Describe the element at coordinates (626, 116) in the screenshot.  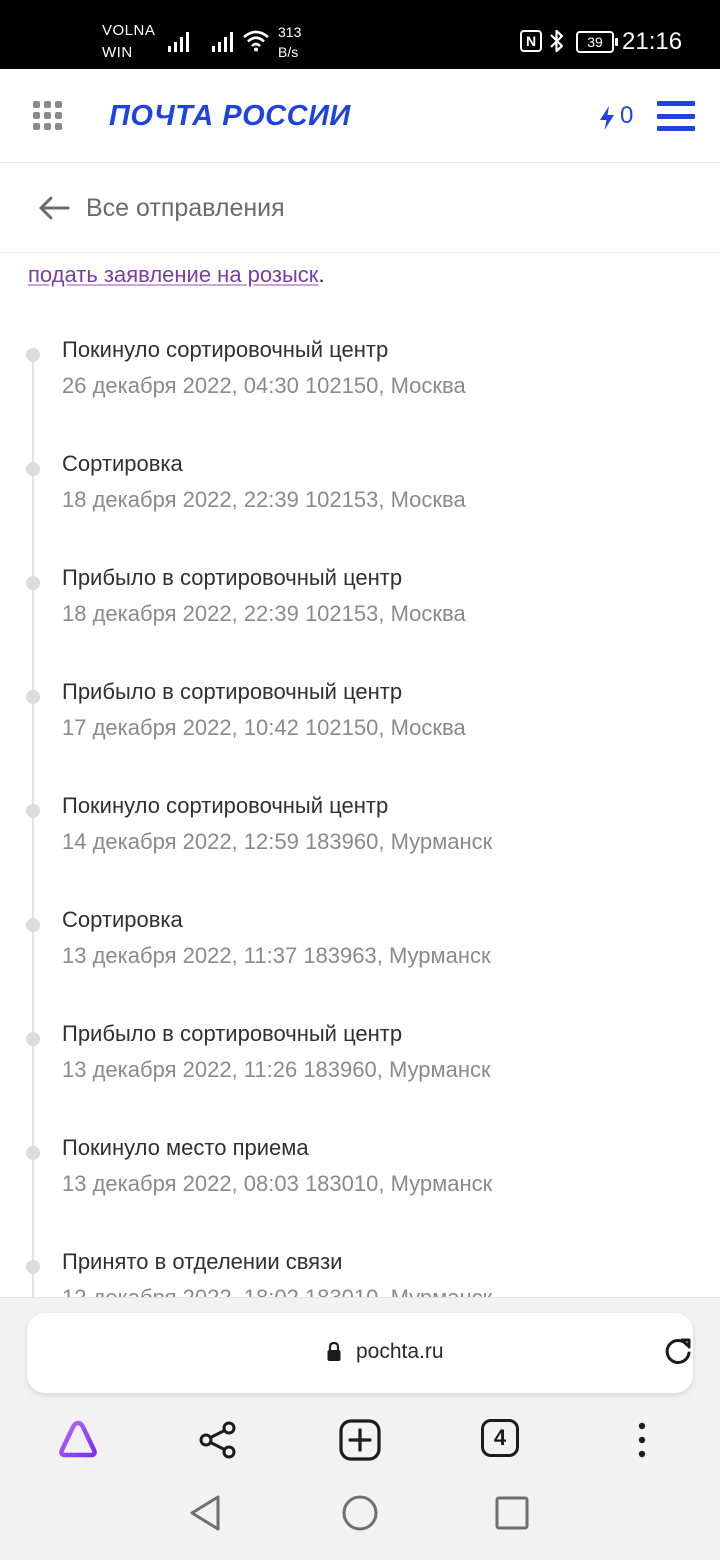
I see `bolt-count: 0` at that location.